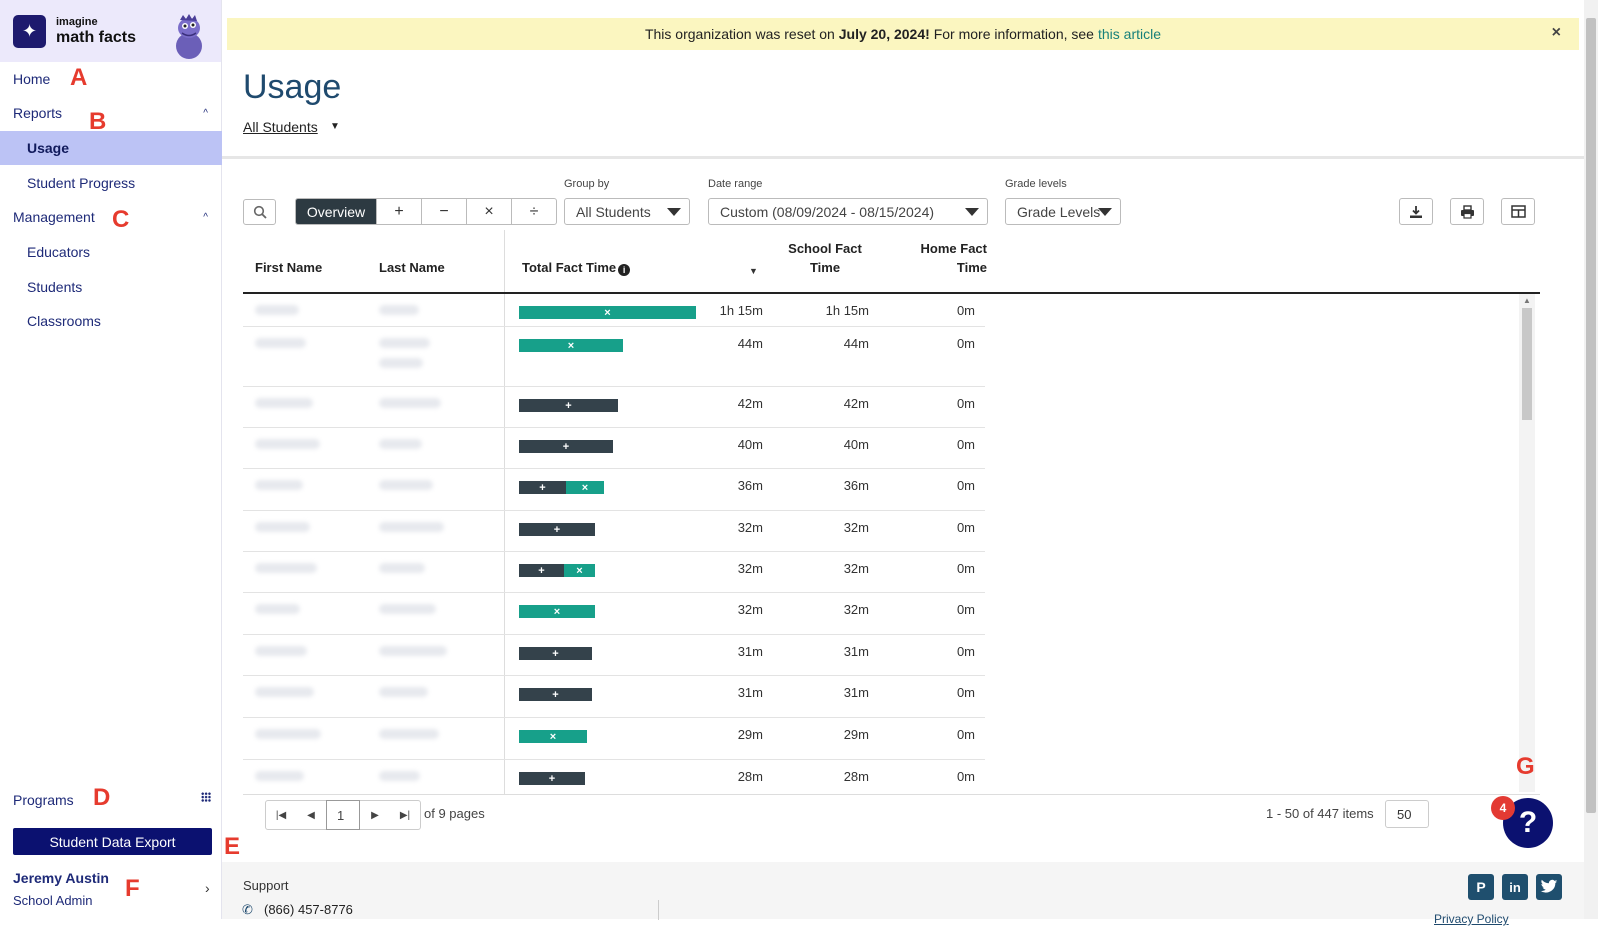 The height and width of the screenshot is (926, 1598). What do you see at coordinates (111, 217) in the screenshot?
I see `sidebar-item-management: Management ^` at bounding box center [111, 217].